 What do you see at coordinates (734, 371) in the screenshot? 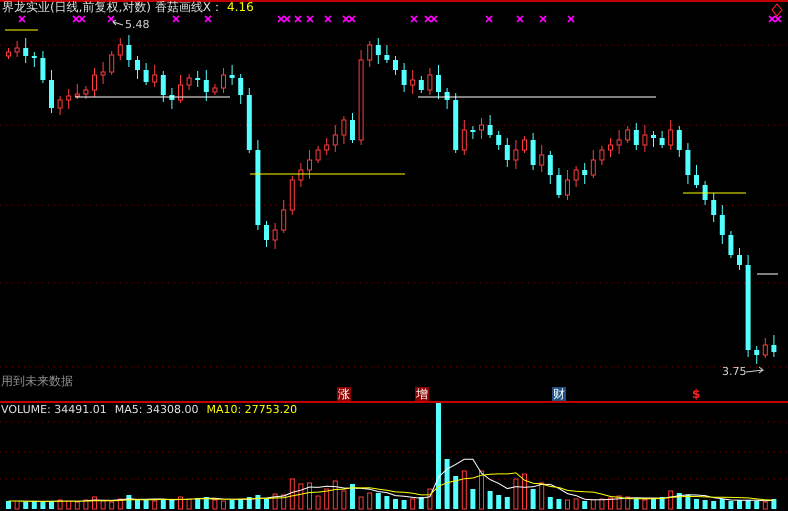
I see `low-price-label: 3.75` at bounding box center [734, 371].